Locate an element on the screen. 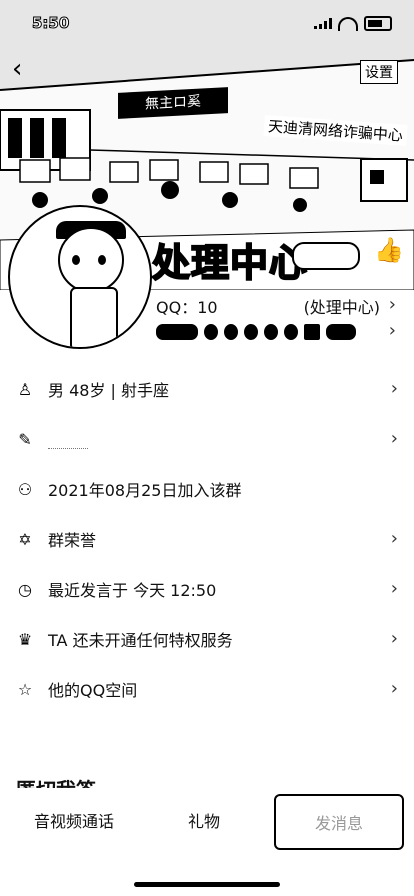 The image size is (414, 896). level-badges is located at coordinates (256, 332).